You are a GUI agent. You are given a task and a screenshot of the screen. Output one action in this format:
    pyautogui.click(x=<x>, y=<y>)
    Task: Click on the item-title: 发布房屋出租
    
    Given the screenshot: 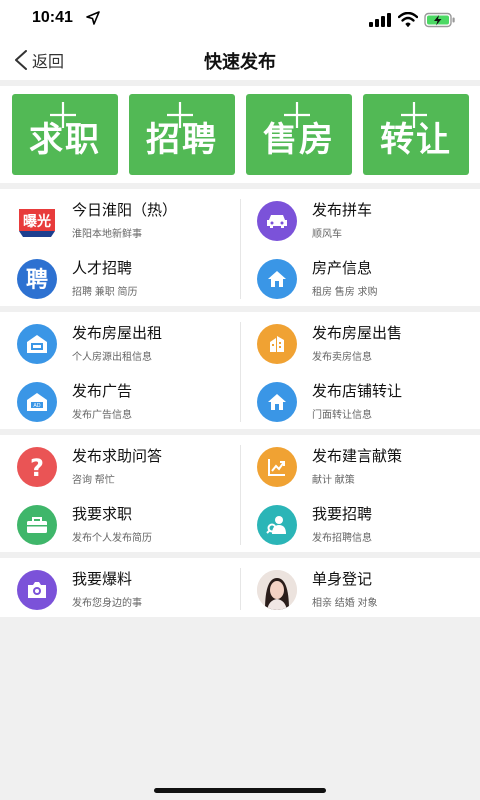 What is the action you would take?
    pyautogui.click(x=117, y=333)
    